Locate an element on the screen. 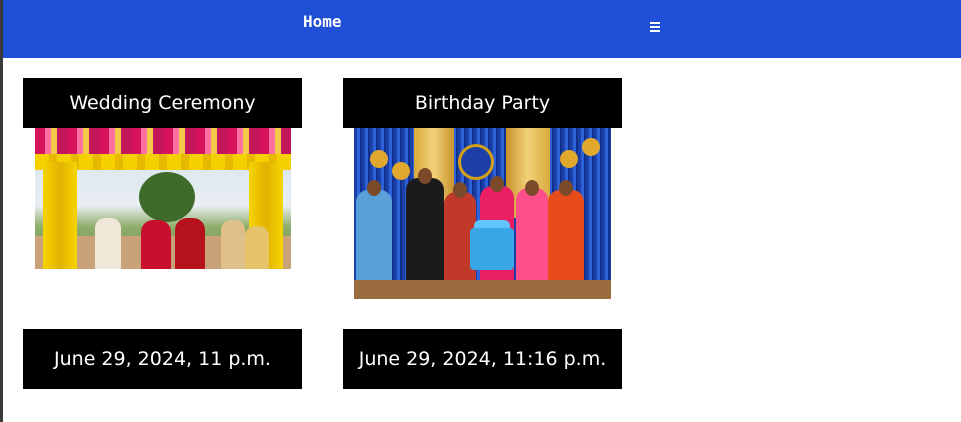 The image size is (961, 422). birthday-cake is located at coordinates (492, 249).